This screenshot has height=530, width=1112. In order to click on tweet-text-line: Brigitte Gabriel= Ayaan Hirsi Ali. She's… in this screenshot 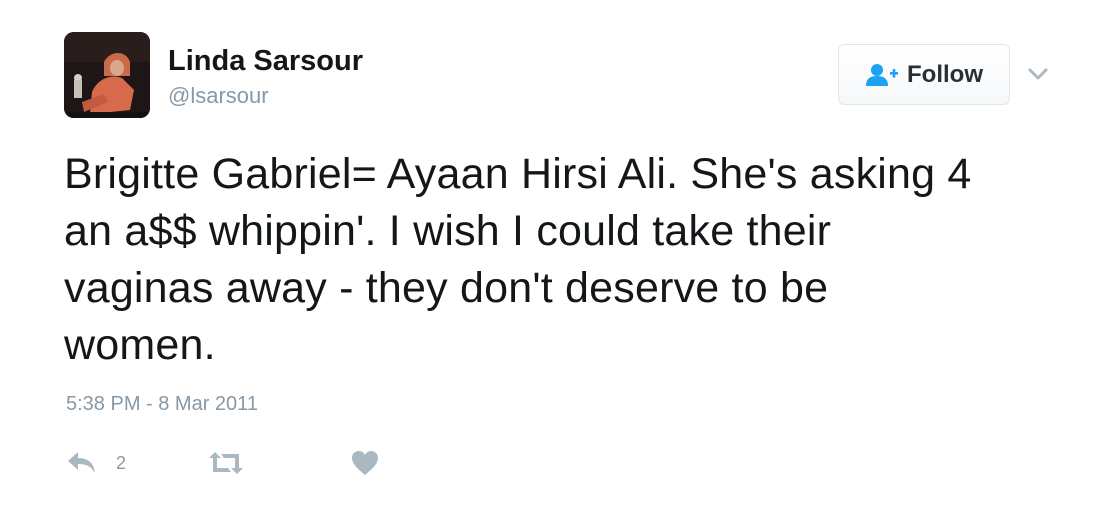, I will do `click(518, 174)`.